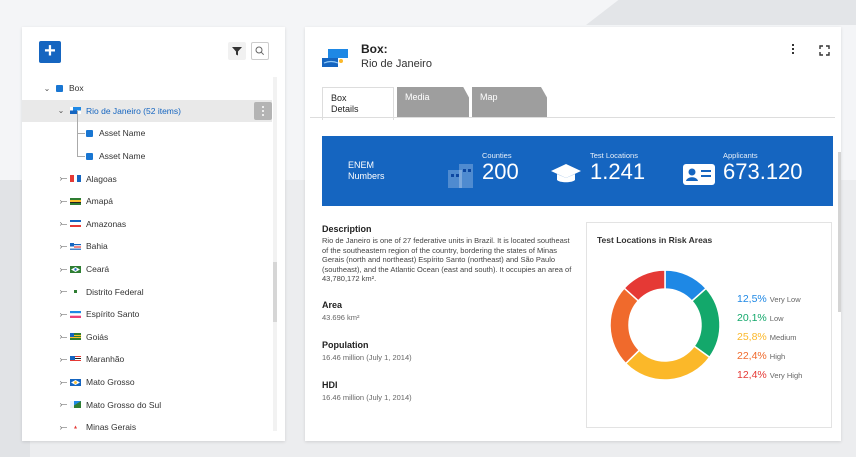 The image size is (856, 457). What do you see at coordinates (133, 110) in the screenshot?
I see `tree-item-label: Rio de Janeiro (52 items)` at bounding box center [133, 110].